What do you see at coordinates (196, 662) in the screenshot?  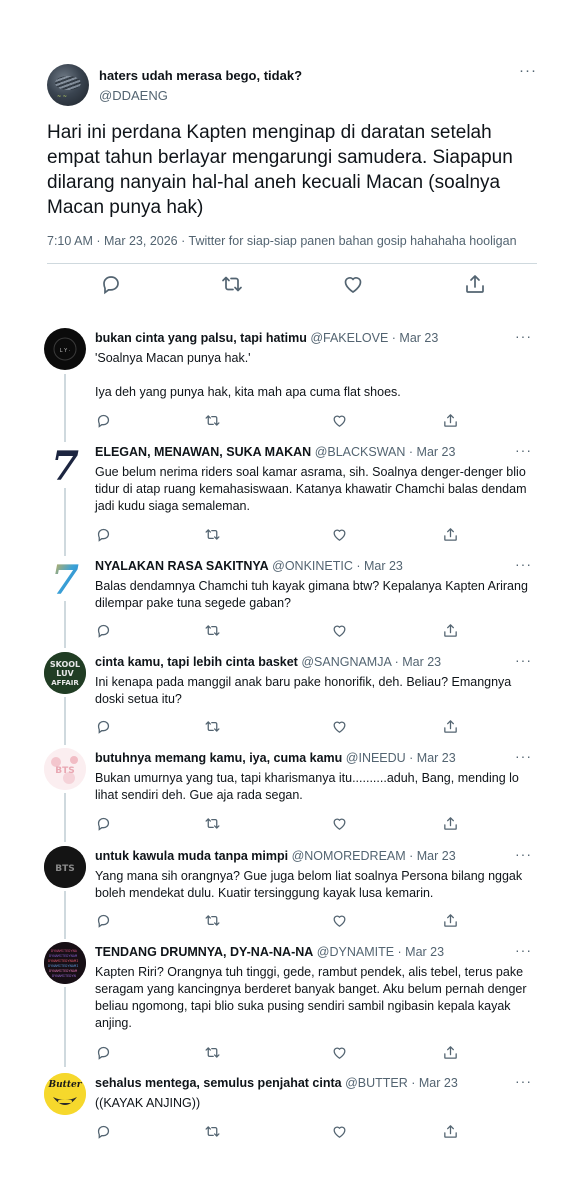 I see `display-name: cinta kamu, tapi lebih cinta basket` at bounding box center [196, 662].